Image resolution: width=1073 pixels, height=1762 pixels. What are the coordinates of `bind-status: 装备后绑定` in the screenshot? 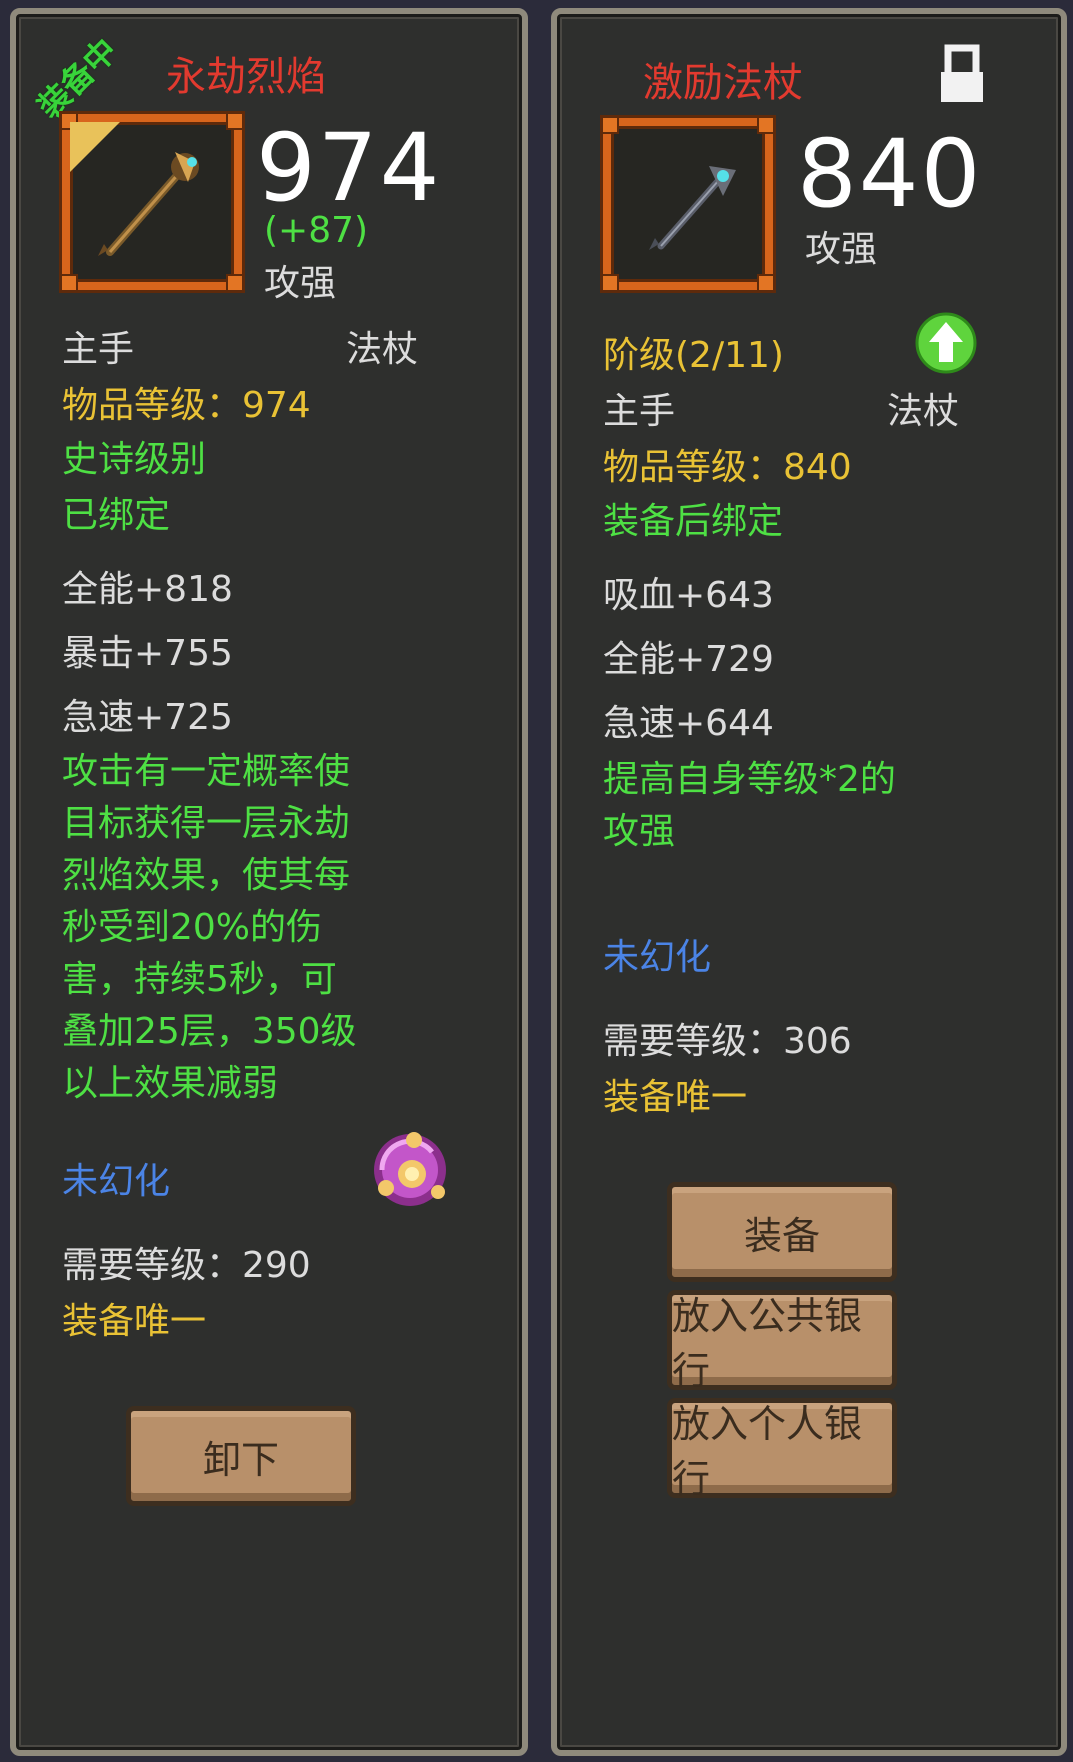 It's located at (693, 521).